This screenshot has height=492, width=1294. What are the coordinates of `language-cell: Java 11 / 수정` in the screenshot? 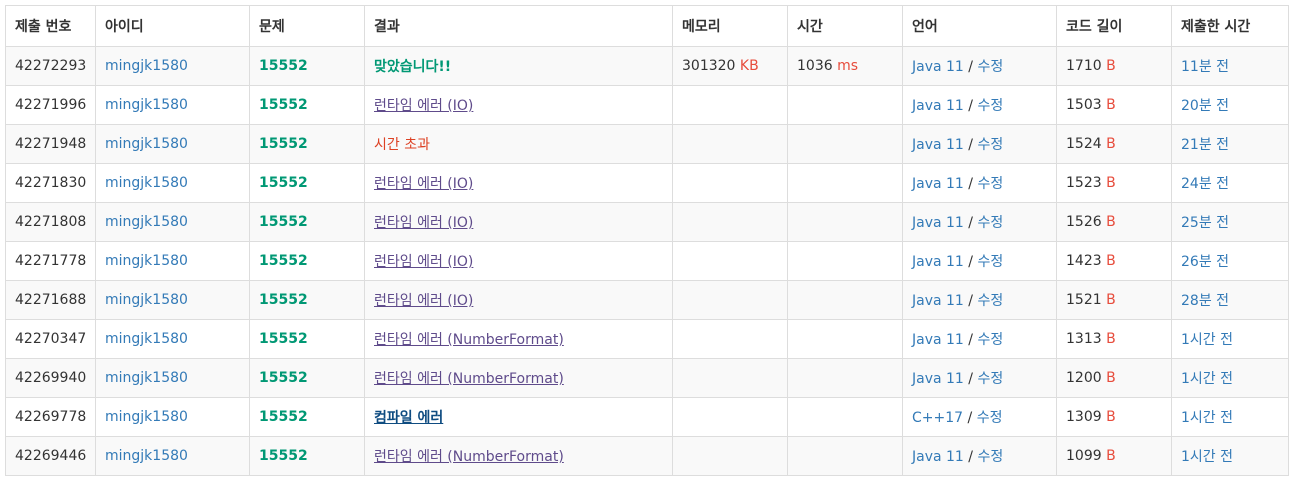 It's located at (979, 144).